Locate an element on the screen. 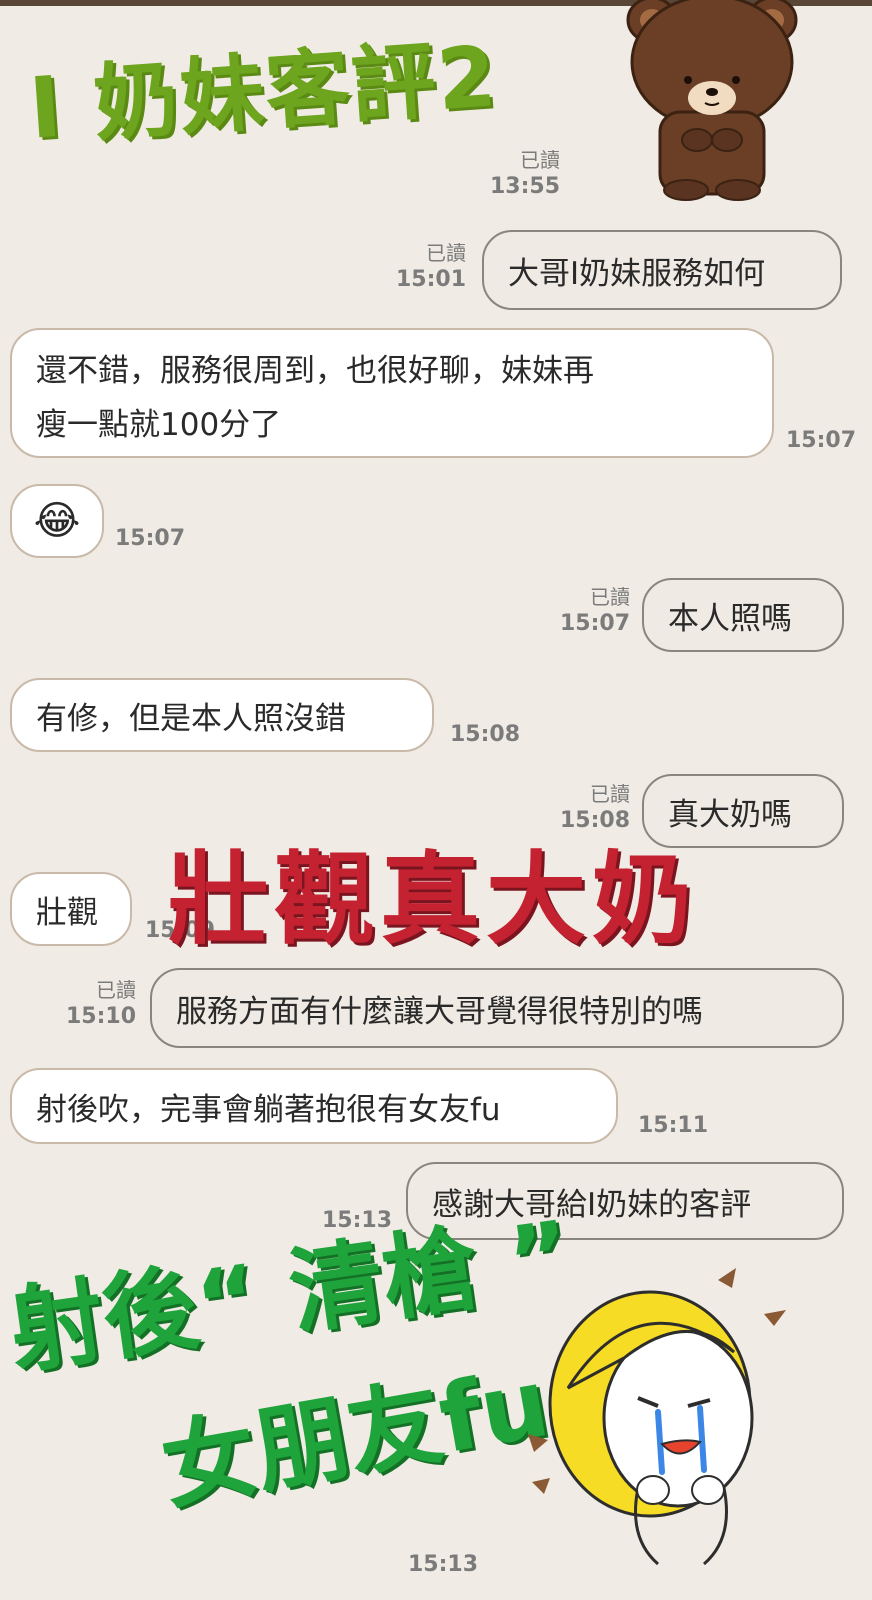 Image resolution: width=872 pixels, height=1600 pixels. message-text: 服務方面有什麼讓大哥覺得很特別的嗎 is located at coordinates (439, 1011).